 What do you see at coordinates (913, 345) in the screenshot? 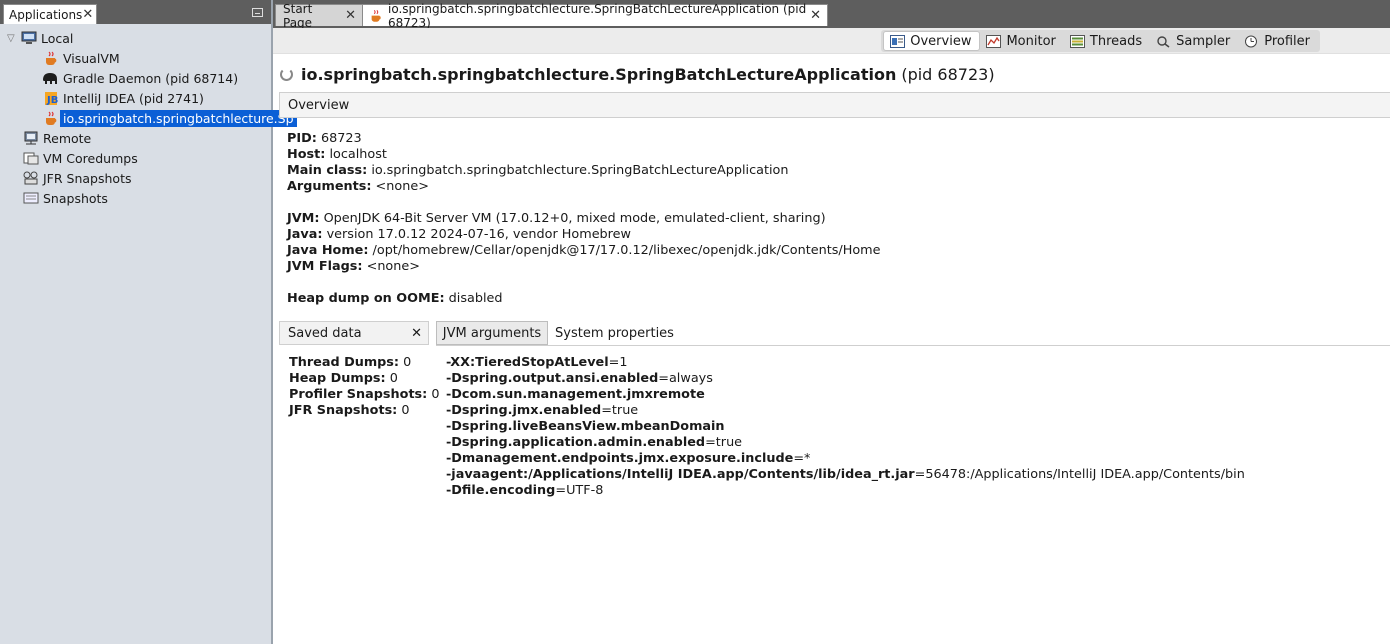
I see `divider` at bounding box center [913, 345].